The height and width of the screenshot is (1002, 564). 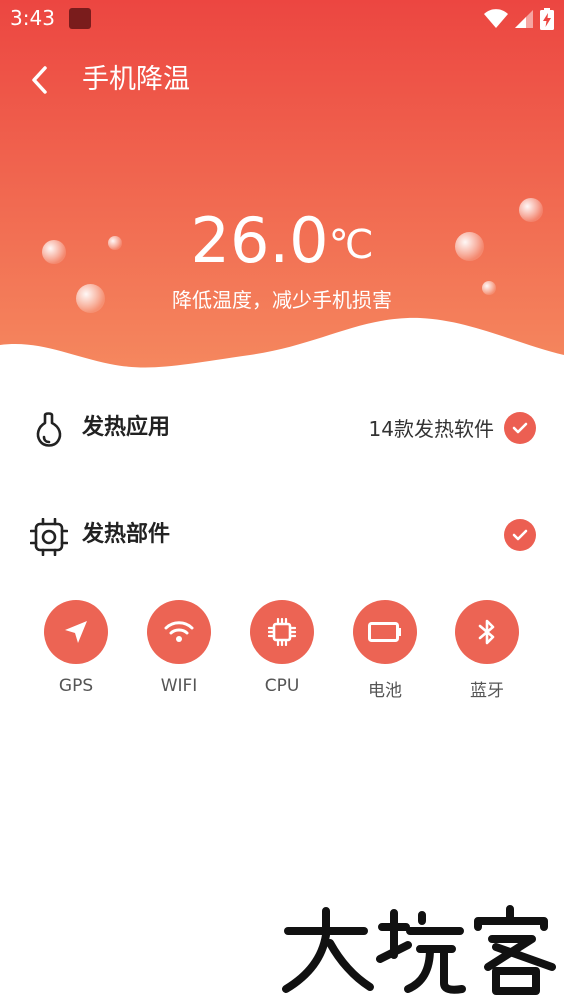 What do you see at coordinates (136, 79) in the screenshot?
I see `page-title: 手机降温` at bounding box center [136, 79].